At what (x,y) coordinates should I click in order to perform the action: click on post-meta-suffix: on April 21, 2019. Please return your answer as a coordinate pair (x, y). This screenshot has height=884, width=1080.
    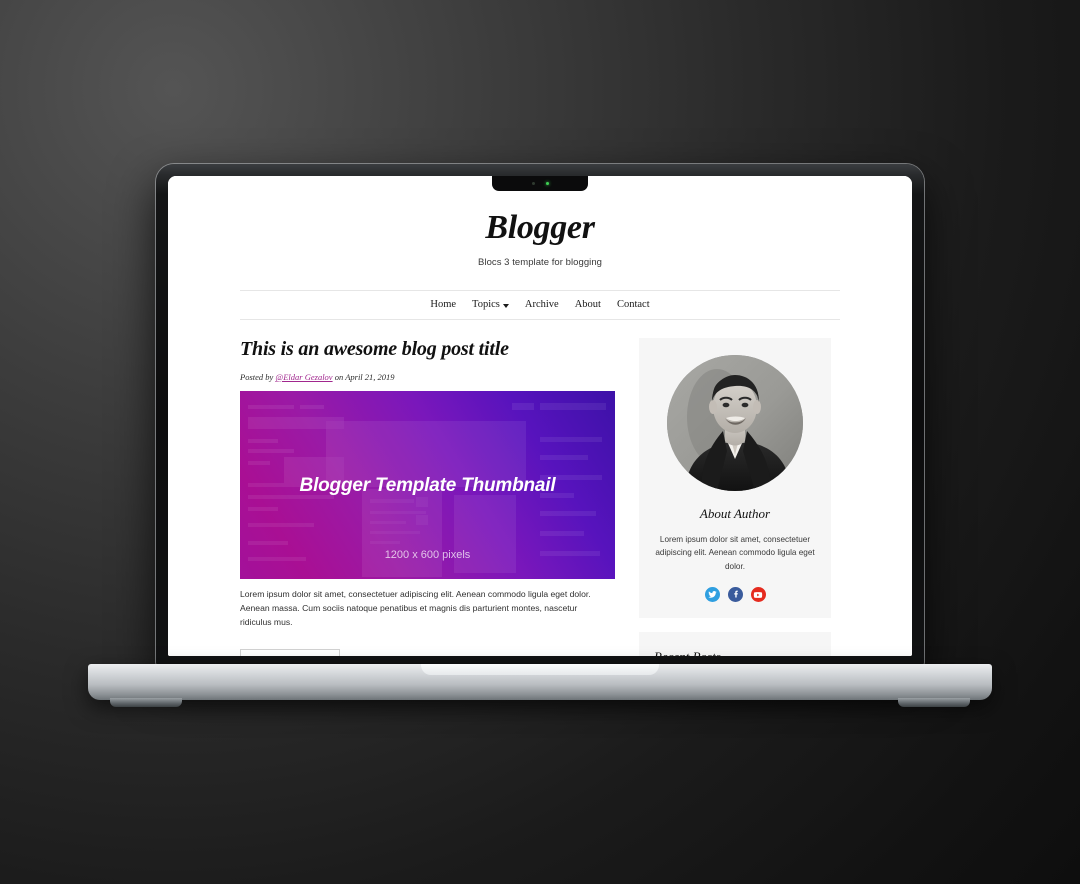
    Looking at the image, I should click on (363, 376).